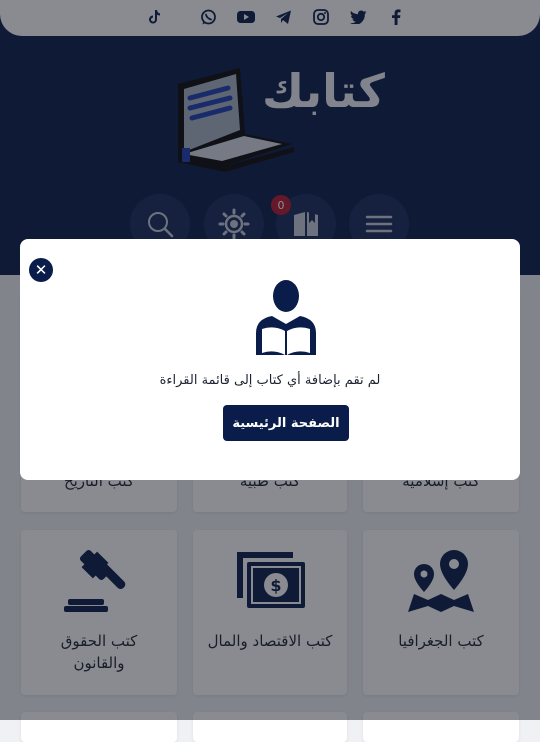  I want to click on empty-list-message: لم تقم بإضافة أي كتاب إلى قائمة القراءة, so click(270, 380).